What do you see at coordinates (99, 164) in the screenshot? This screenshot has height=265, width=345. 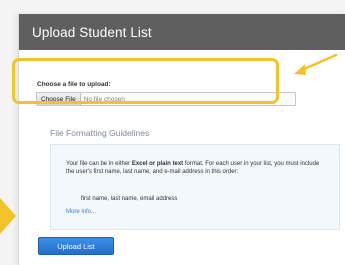 I see `guidelines-text-part1: Your file can be in either` at bounding box center [99, 164].